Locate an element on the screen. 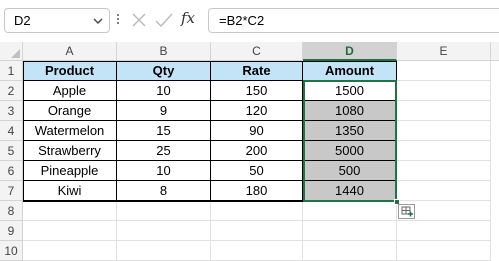 This screenshot has width=499, height=261. quick-analysis-icon is located at coordinates (406, 211).